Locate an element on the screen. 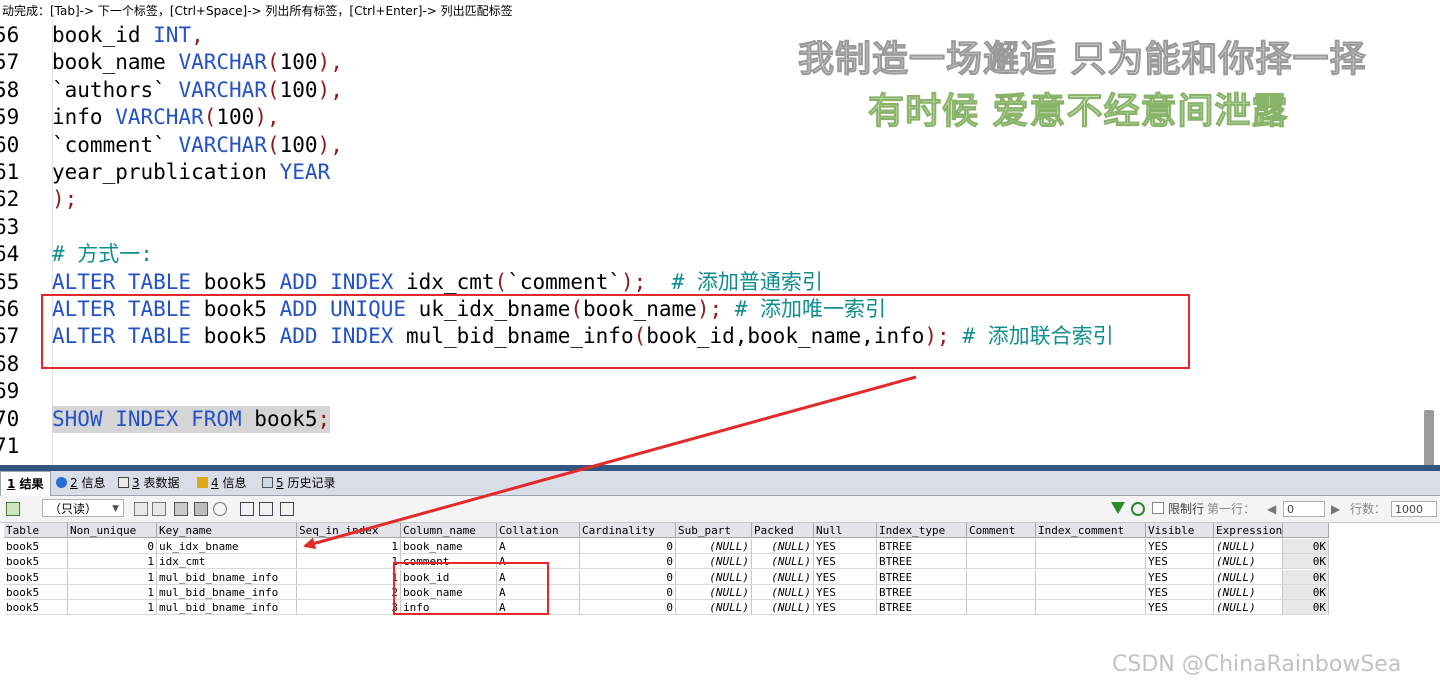 The height and width of the screenshot is (691, 1440). column-header: Packed is located at coordinates (783, 530).